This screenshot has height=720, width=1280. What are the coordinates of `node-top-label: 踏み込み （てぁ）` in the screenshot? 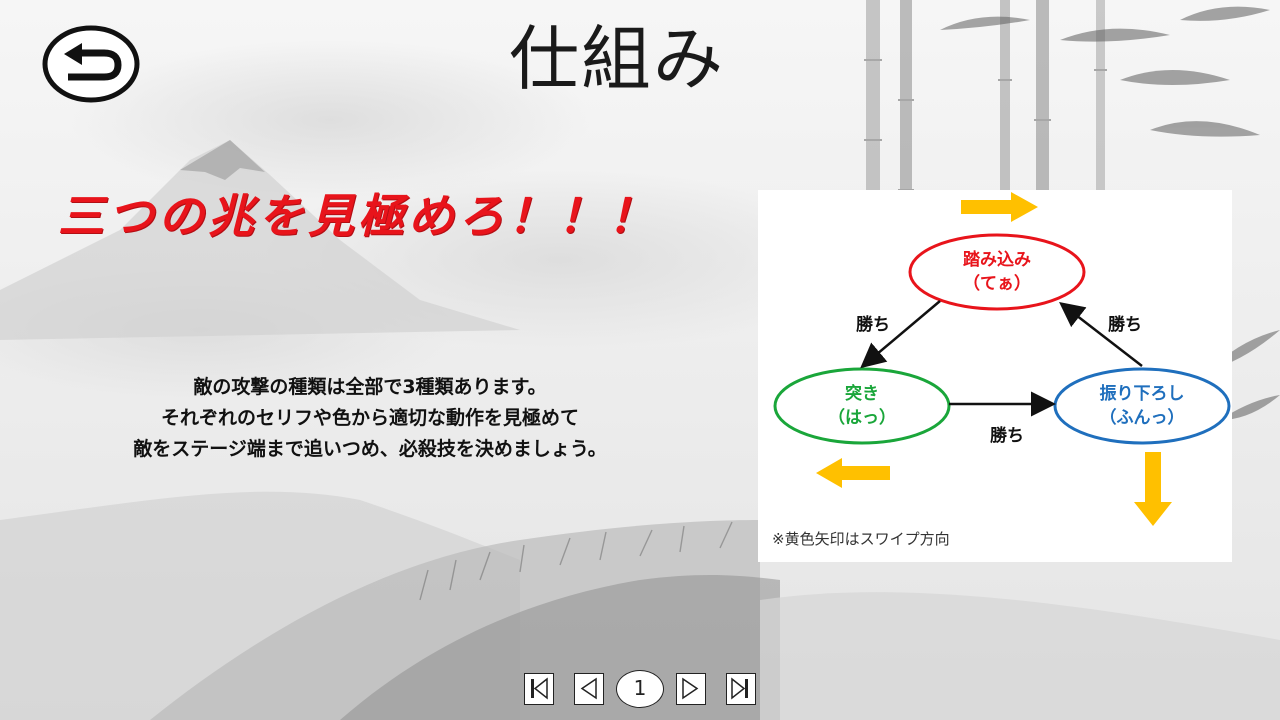 It's located at (997, 272).